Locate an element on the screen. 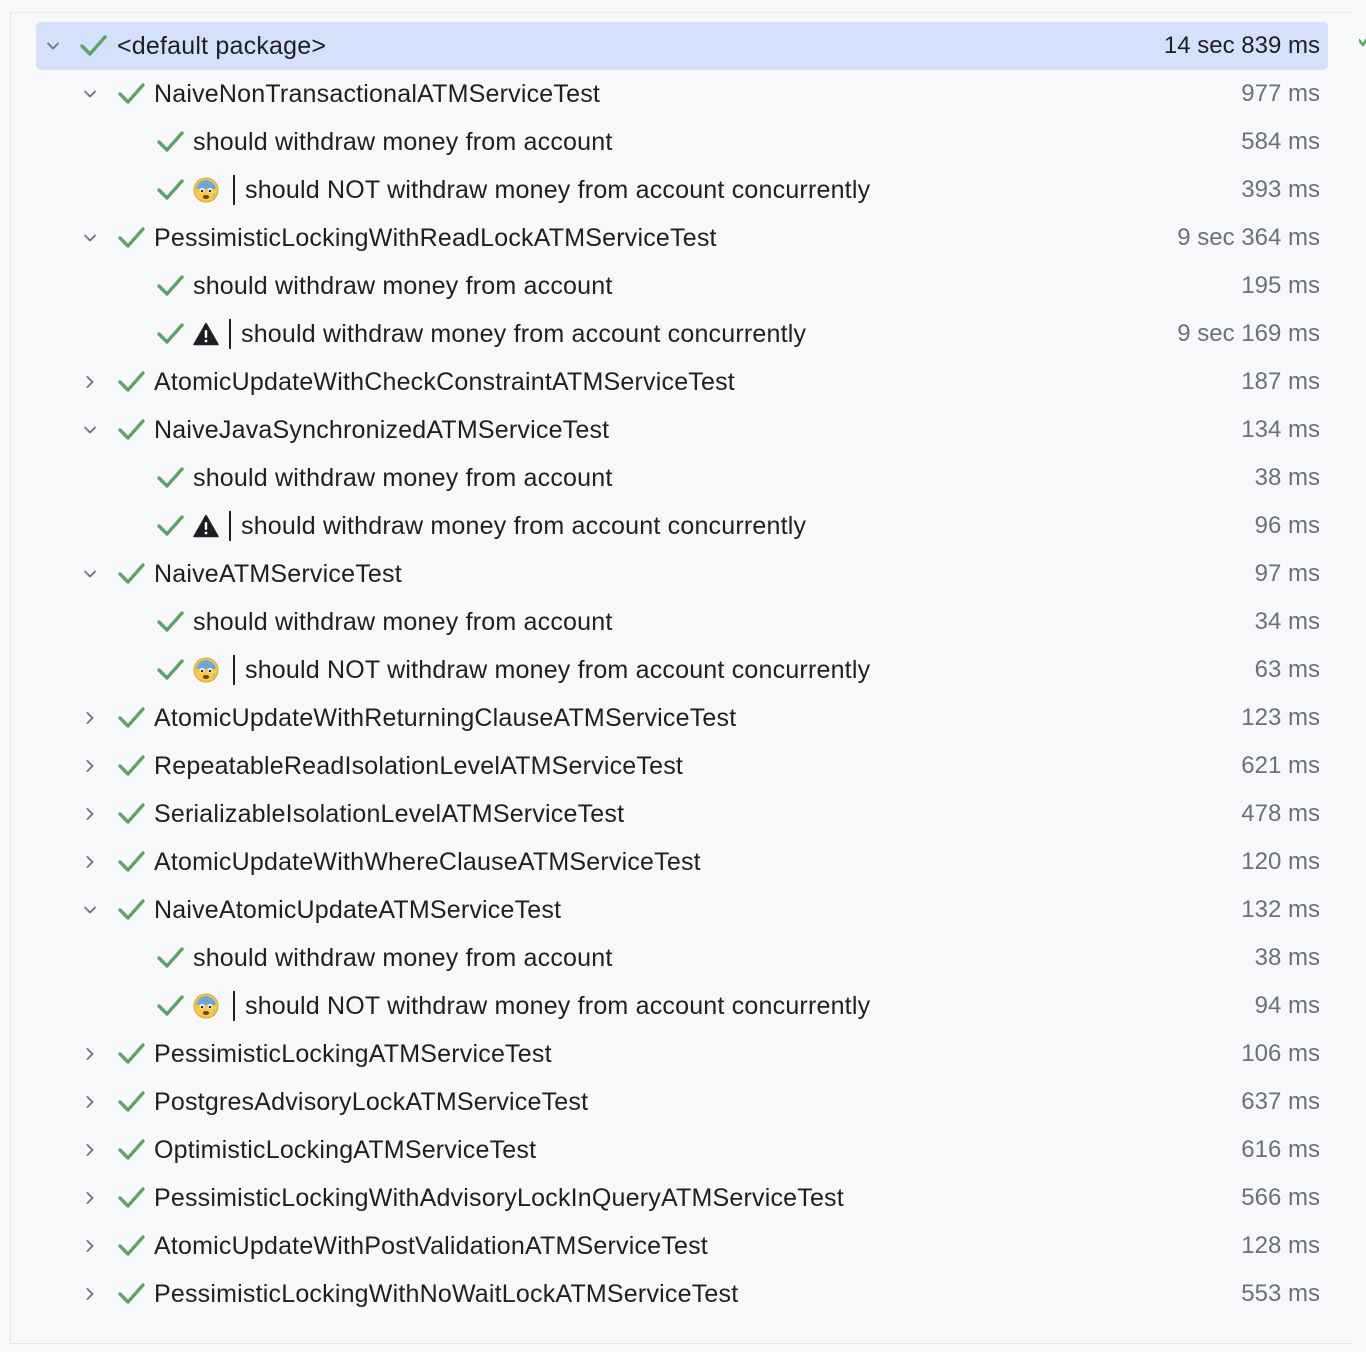 The height and width of the screenshot is (1352, 1366). test-class-duration: 106 ms is located at coordinates (1280, 1053).